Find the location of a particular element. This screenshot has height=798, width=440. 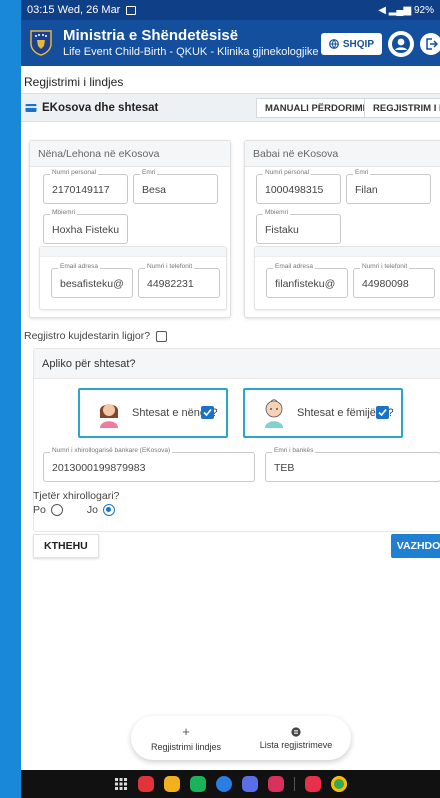

nav-registration-list: Lista regjistrimeve is located at coordinates (296, 738).